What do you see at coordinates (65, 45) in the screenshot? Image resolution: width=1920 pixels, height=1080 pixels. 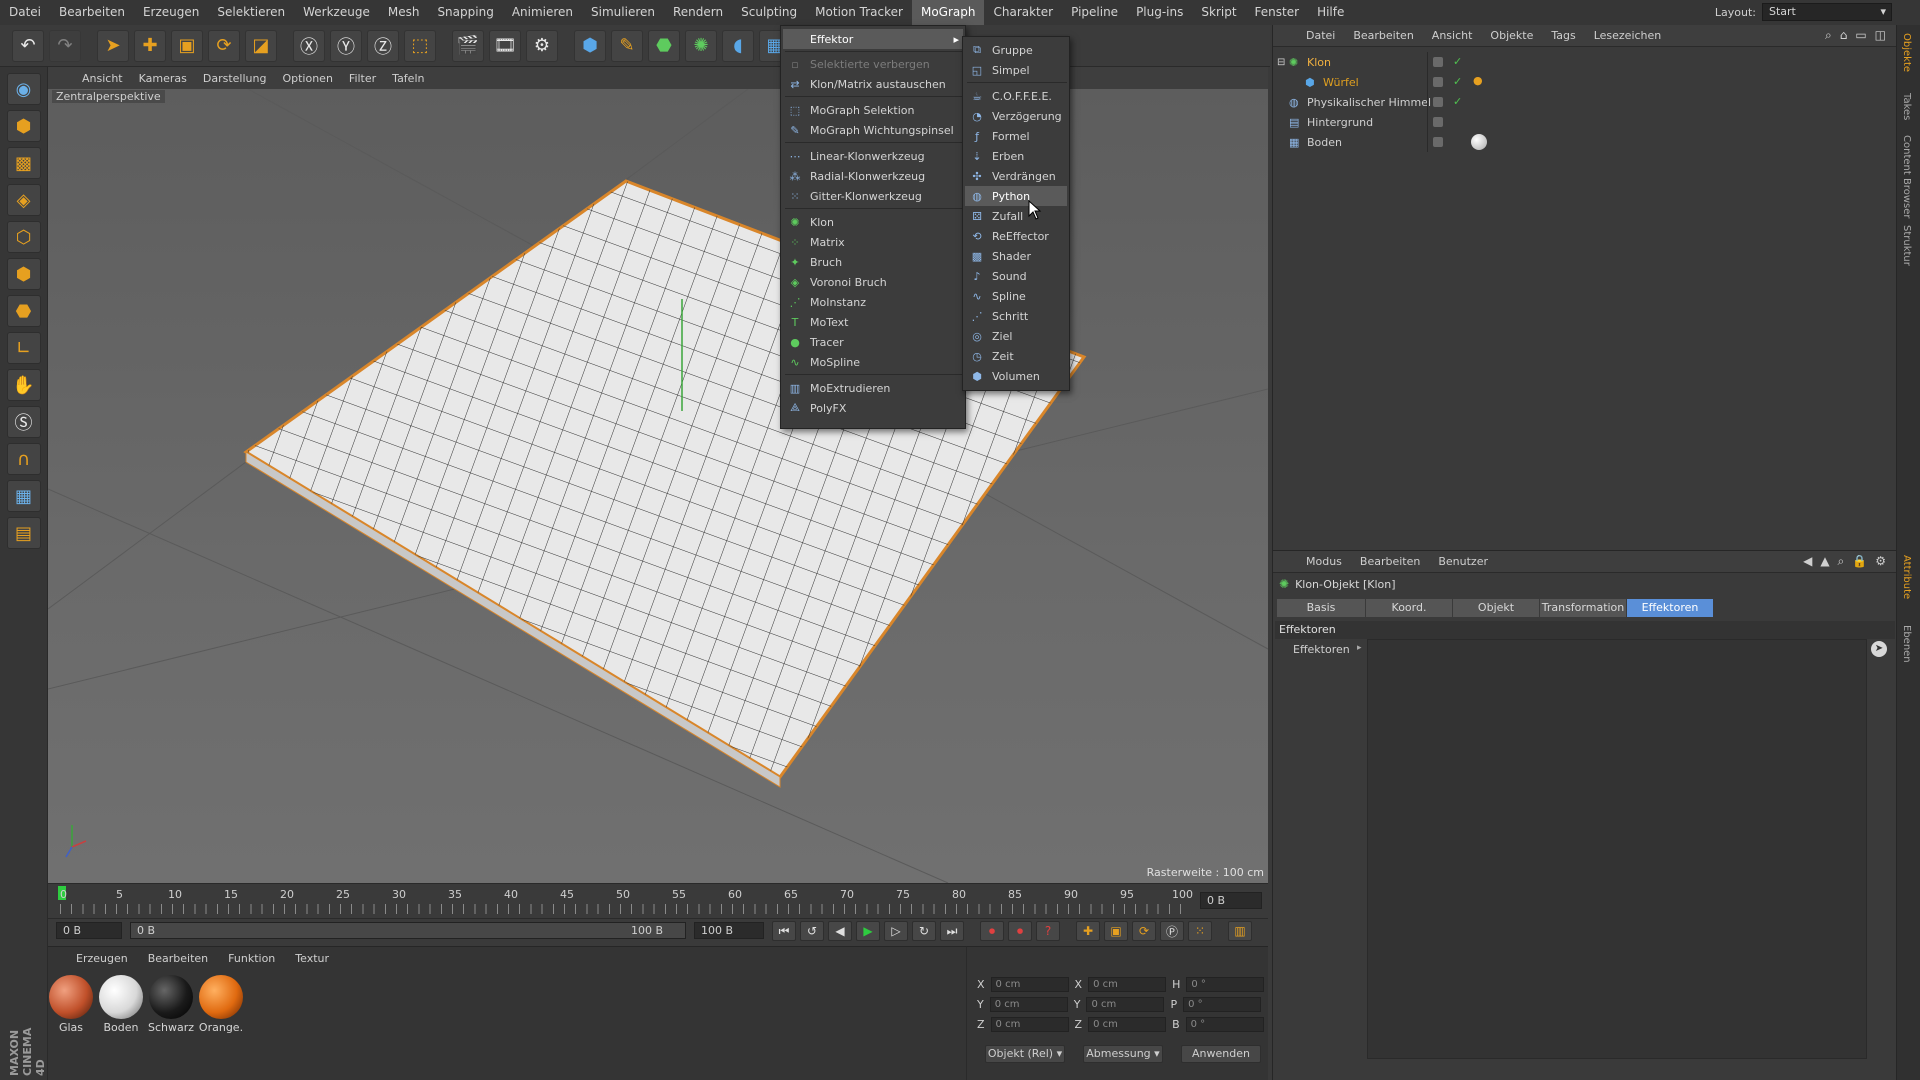 I see `redo-icon: ↷` at bounding box center [65, 45].